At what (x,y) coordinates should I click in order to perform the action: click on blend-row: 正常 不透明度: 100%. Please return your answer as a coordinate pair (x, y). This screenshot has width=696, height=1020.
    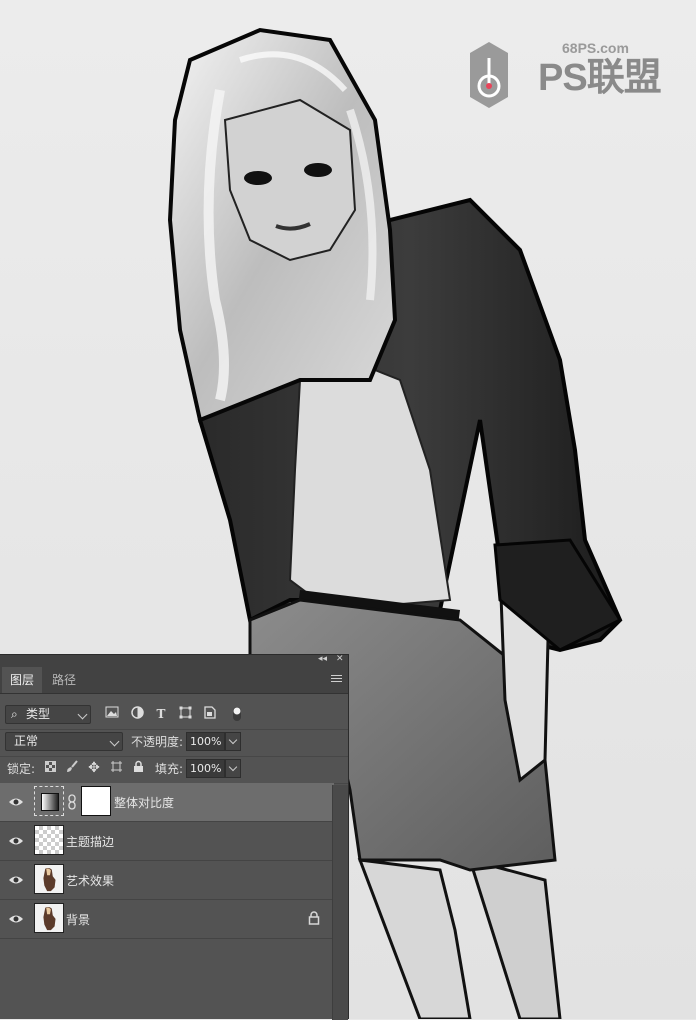
    Looking at the image, I should click on (174, 742).